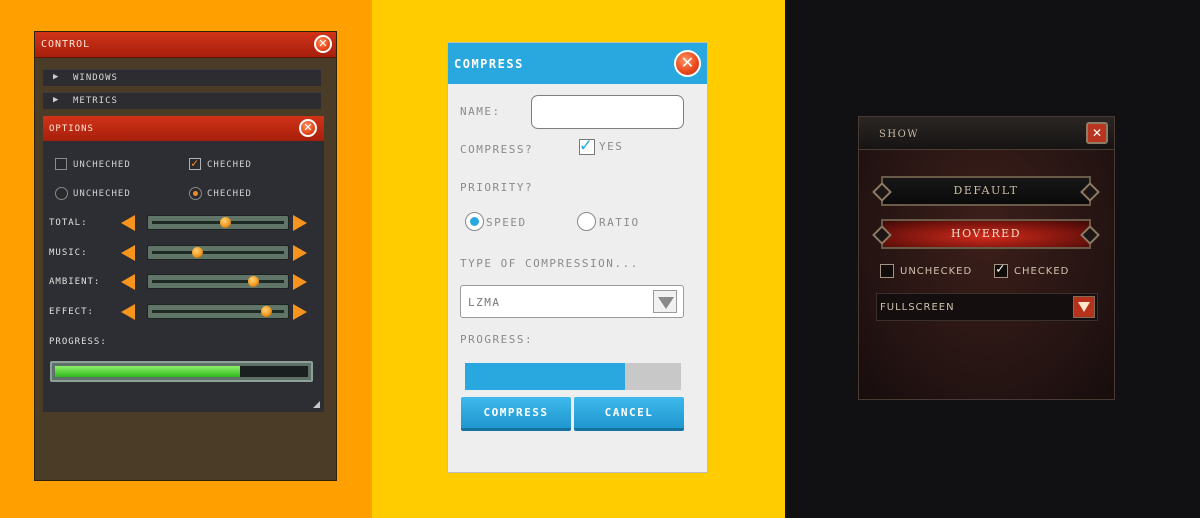 This screenshot has width=1200, height=518. Describe the element at coordinates (587, 145) in the screenshot. I see `compress-yes-checkbox` at that location.